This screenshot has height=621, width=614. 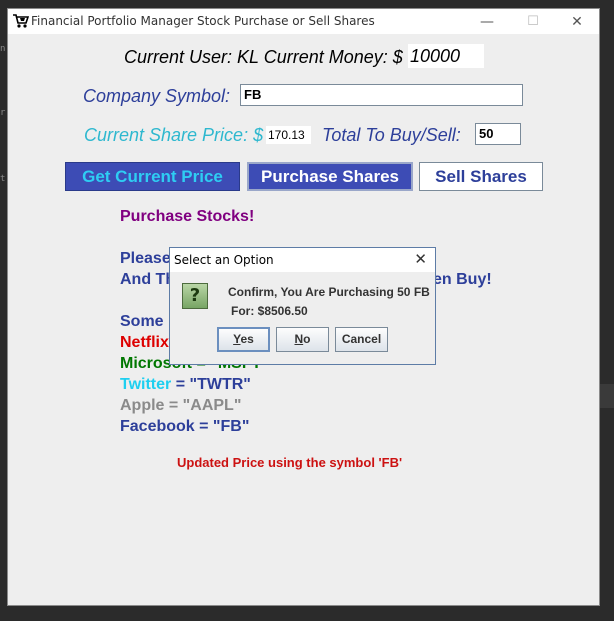 What do you see at coordinates (435, 56) in the screenshot?
I see `current-money-value: 10000` at bounding box center [435, 56].